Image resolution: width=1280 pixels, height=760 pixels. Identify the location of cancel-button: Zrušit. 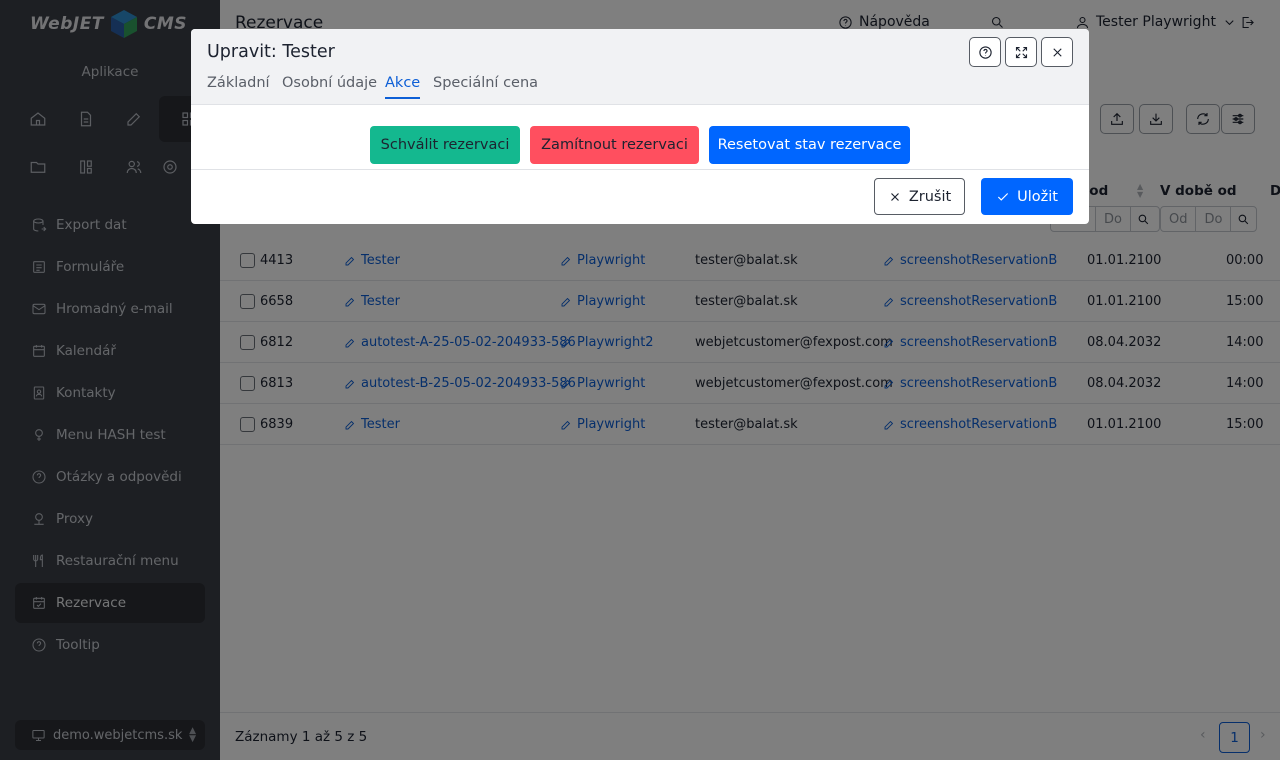
(919, 196).